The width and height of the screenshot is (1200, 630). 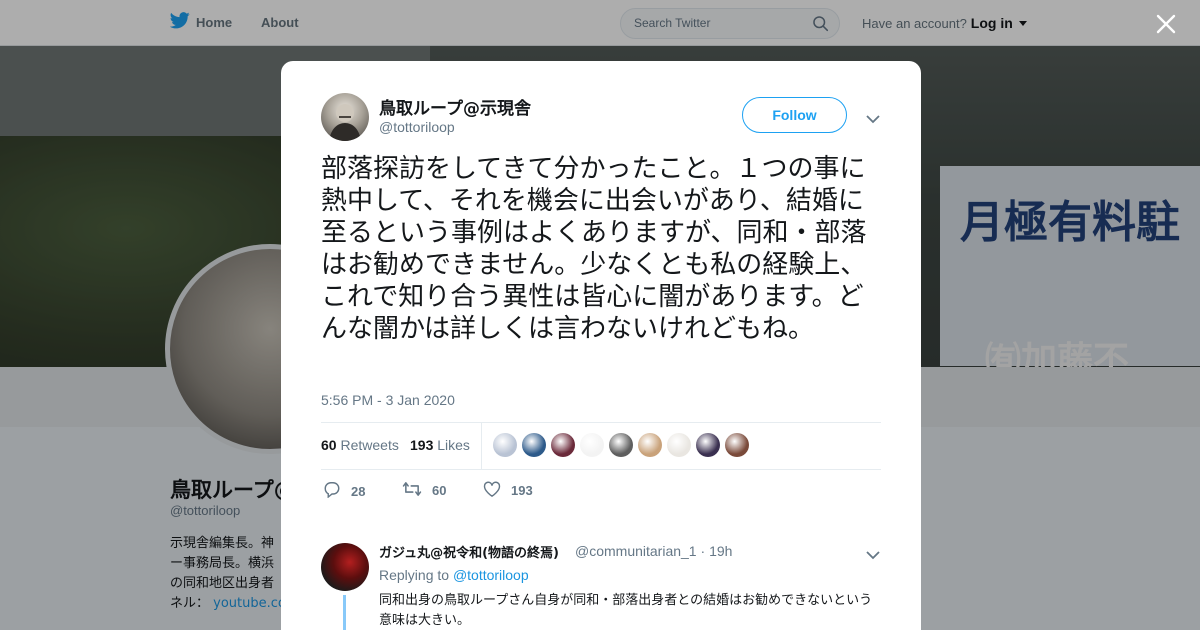 I want to click on retweets-stat: 60 Retweets, so click(x=360, y=445).